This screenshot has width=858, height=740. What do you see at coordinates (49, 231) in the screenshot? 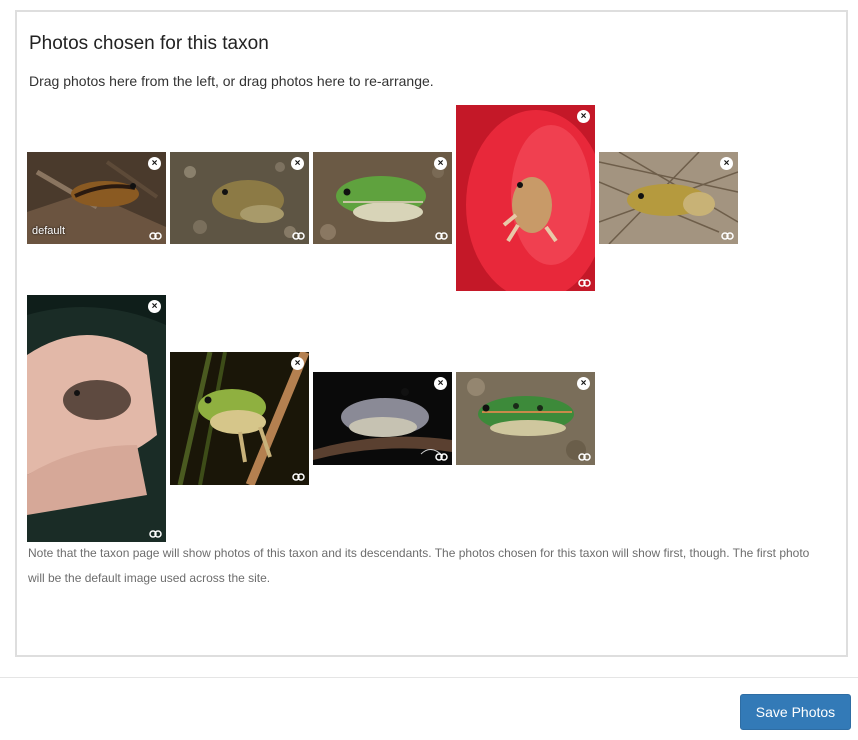
I see `default-photo-label: default` at bounding box center [49, 231].